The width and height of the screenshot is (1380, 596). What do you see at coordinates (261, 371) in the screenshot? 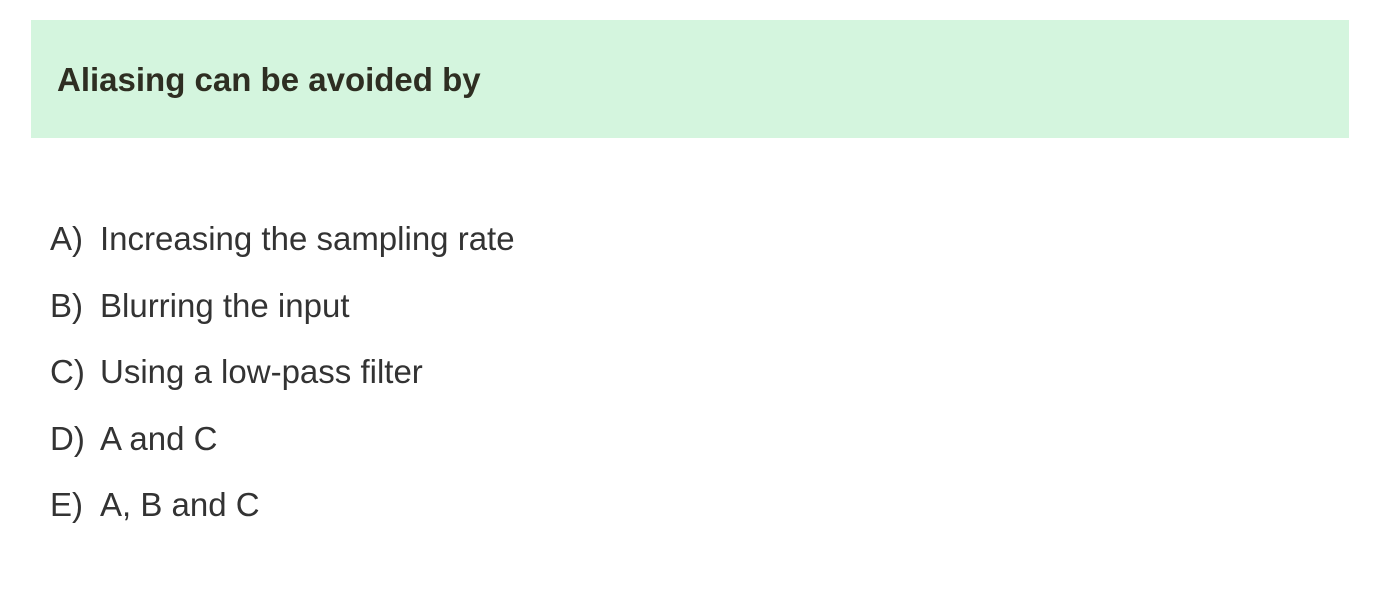
I see `option-text: Using a low-pass filter` at bounding box center [261, 371].